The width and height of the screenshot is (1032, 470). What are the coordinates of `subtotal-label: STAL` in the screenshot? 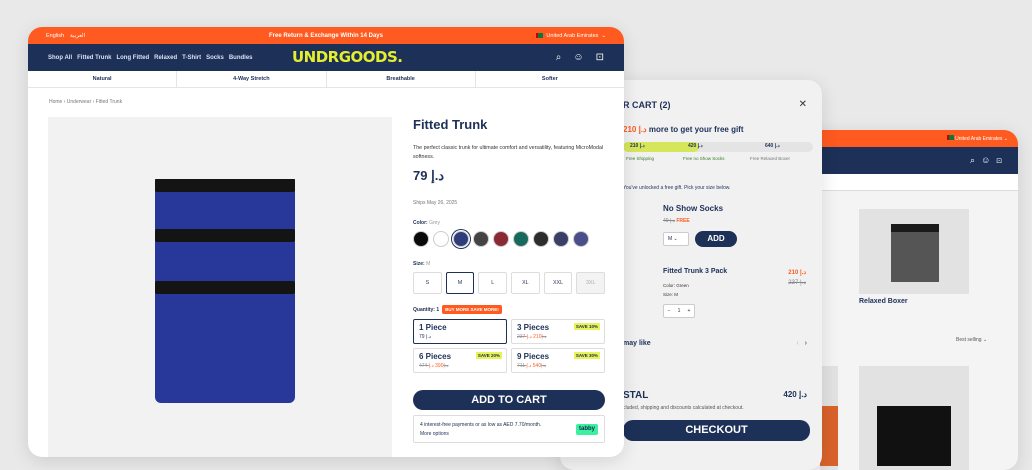 It's located at (636, 395).